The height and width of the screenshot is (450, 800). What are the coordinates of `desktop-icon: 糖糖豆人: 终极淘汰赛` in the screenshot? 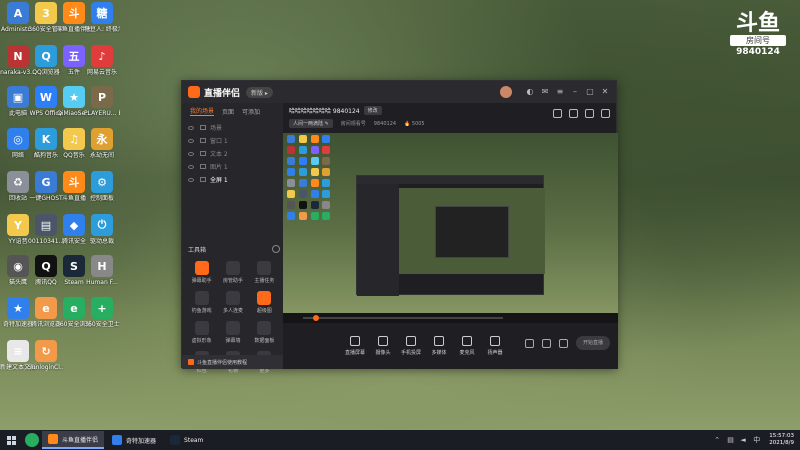 It's located at (102, 17).